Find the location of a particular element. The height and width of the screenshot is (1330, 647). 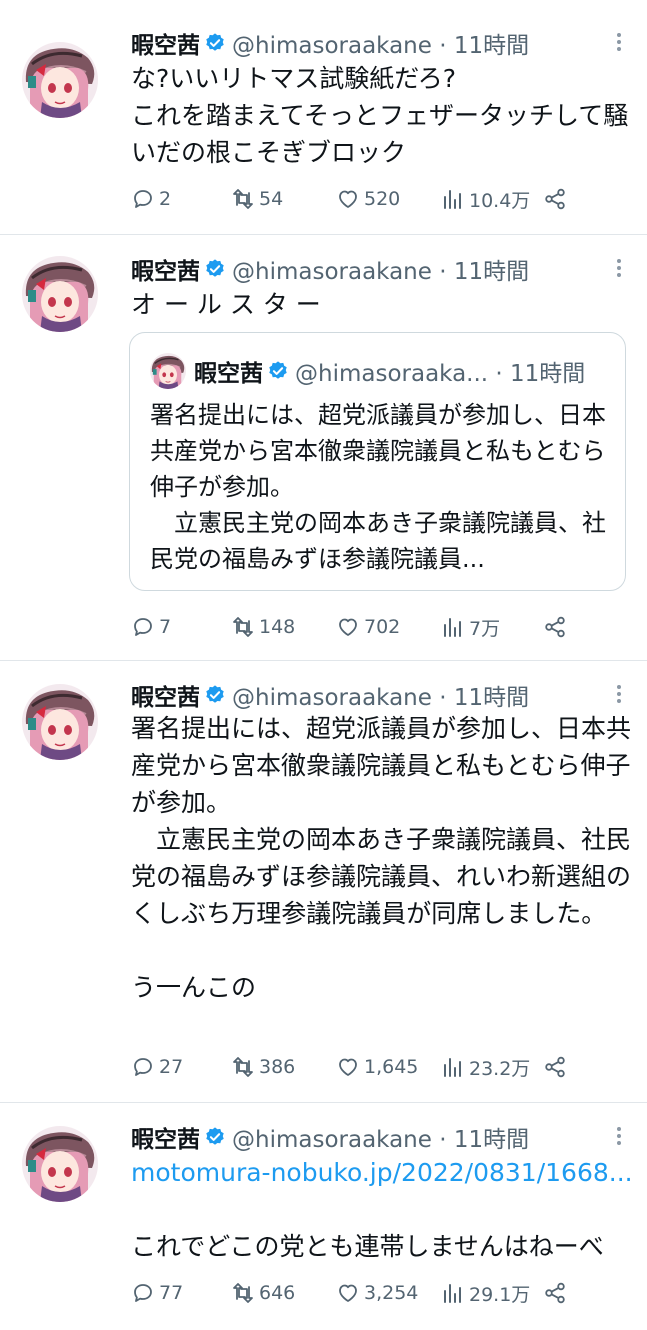

reply-count: 27 is located at coordinates (171, 1067).